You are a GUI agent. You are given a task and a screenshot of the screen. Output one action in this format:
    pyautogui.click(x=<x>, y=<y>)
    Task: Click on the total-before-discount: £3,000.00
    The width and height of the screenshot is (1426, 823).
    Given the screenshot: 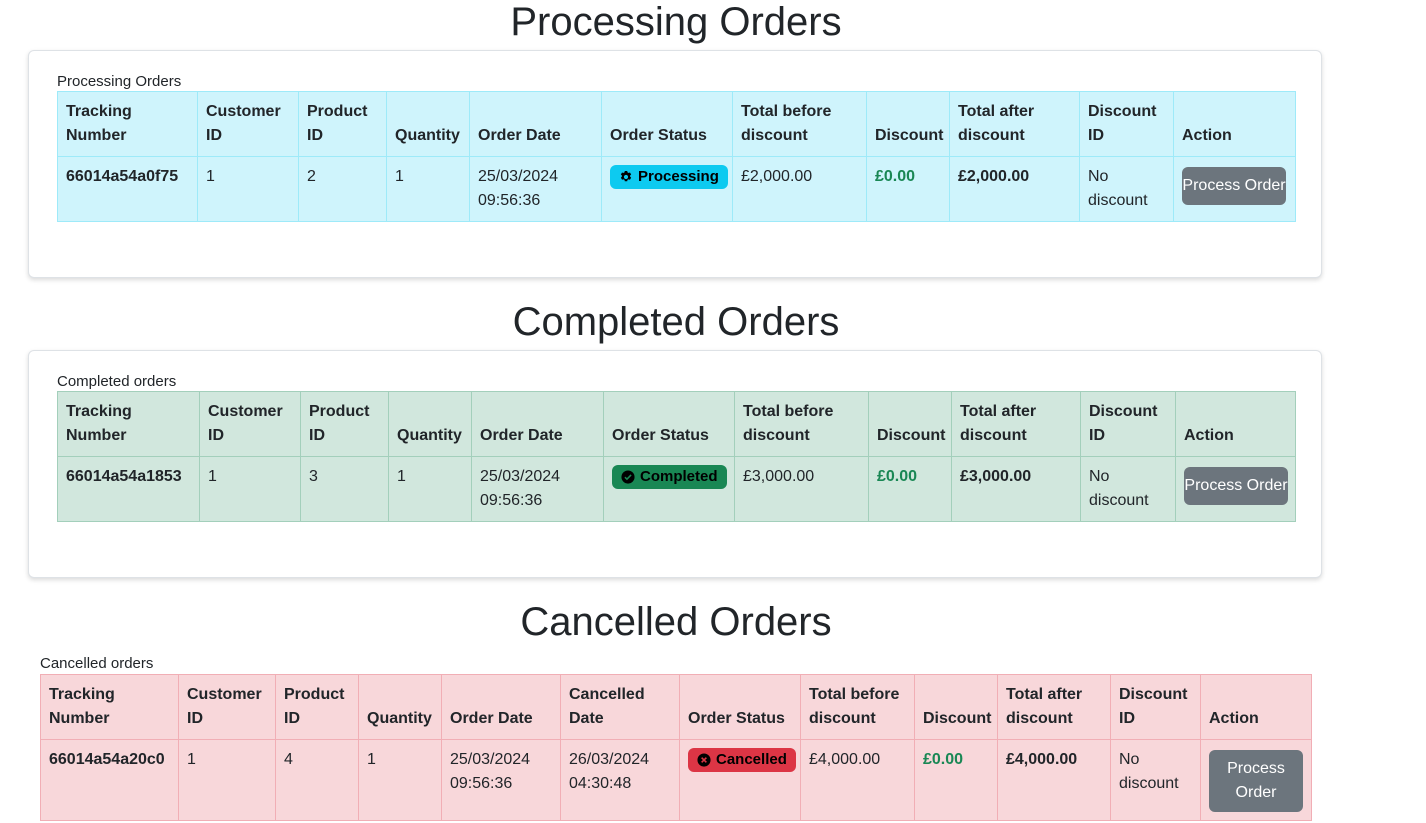 What is the action you would take?
    pyautogui.click(x=801, y=489)
    